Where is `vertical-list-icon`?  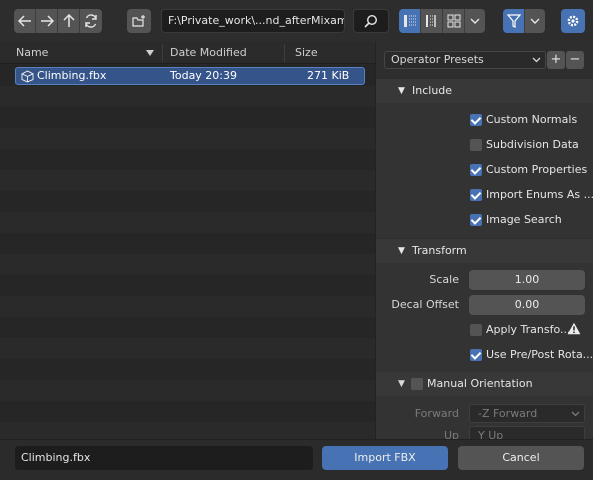 vertical-list-icon is located at coordinates (409, 21).